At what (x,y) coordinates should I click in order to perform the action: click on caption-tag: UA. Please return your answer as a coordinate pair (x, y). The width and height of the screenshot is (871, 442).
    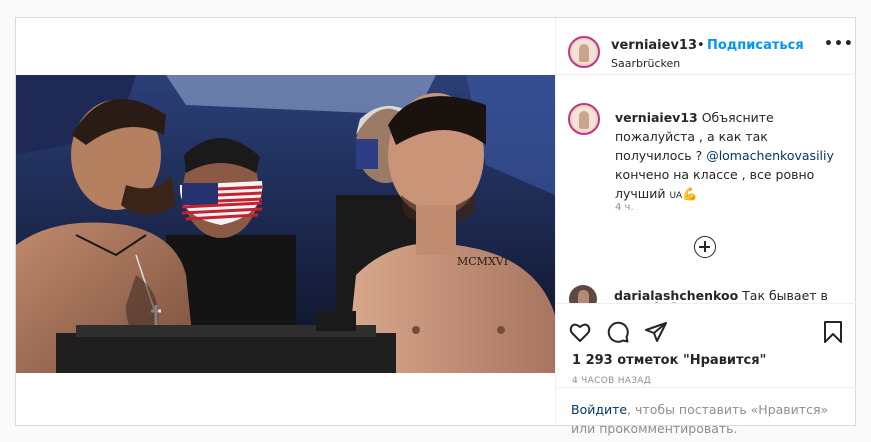
    Looking at the image, I should click on (676, 196).